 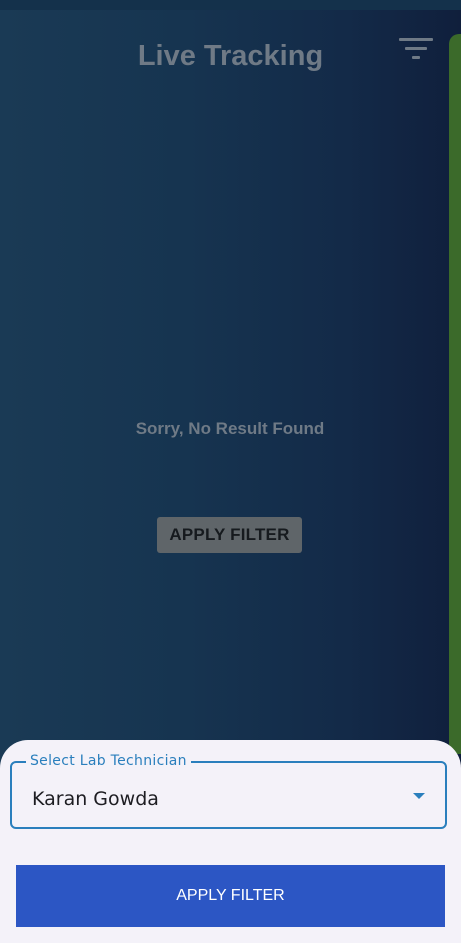 I want to click on page-title: Live Tracking, so click(x=230, y=56).